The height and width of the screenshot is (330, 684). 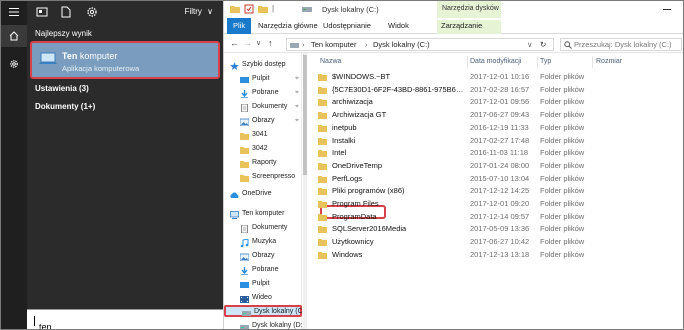 What do you see at coordinates (263, 122) in the screenshot?
I see `nav-item: Obrazy ⌖` at bounding box center [263, 122].